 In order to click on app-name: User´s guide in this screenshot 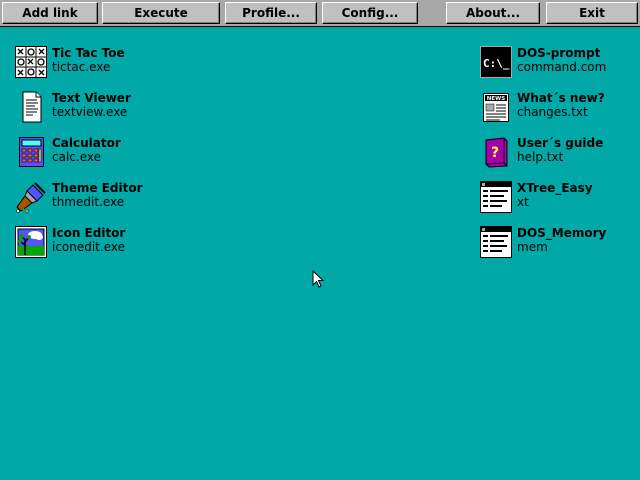, I will do `click(560, 143)`.